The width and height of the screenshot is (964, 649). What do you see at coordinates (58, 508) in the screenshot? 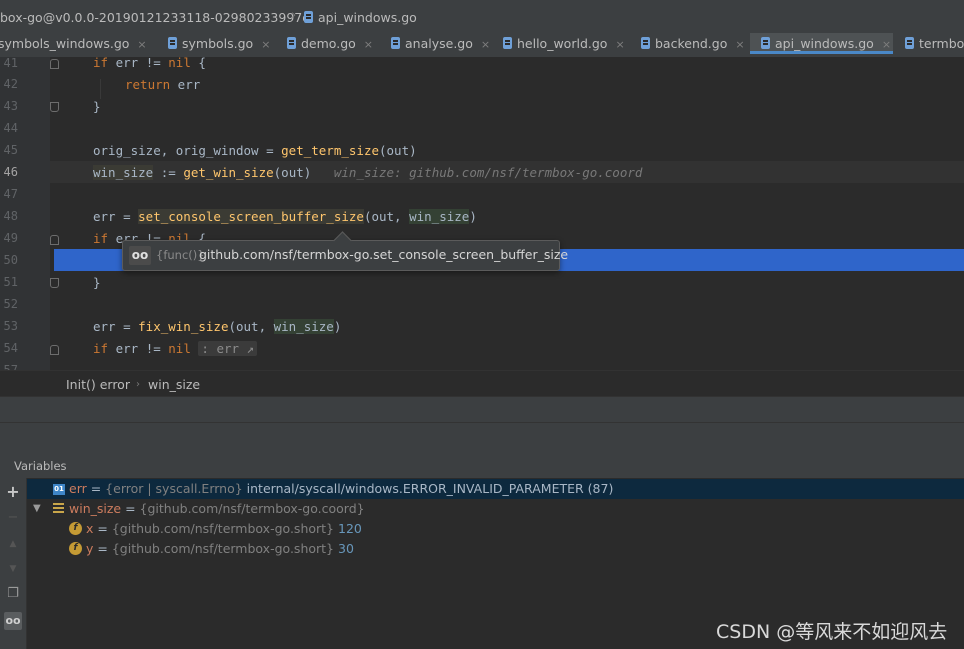
I see `struct-icon` at bounding box center [58, 508].